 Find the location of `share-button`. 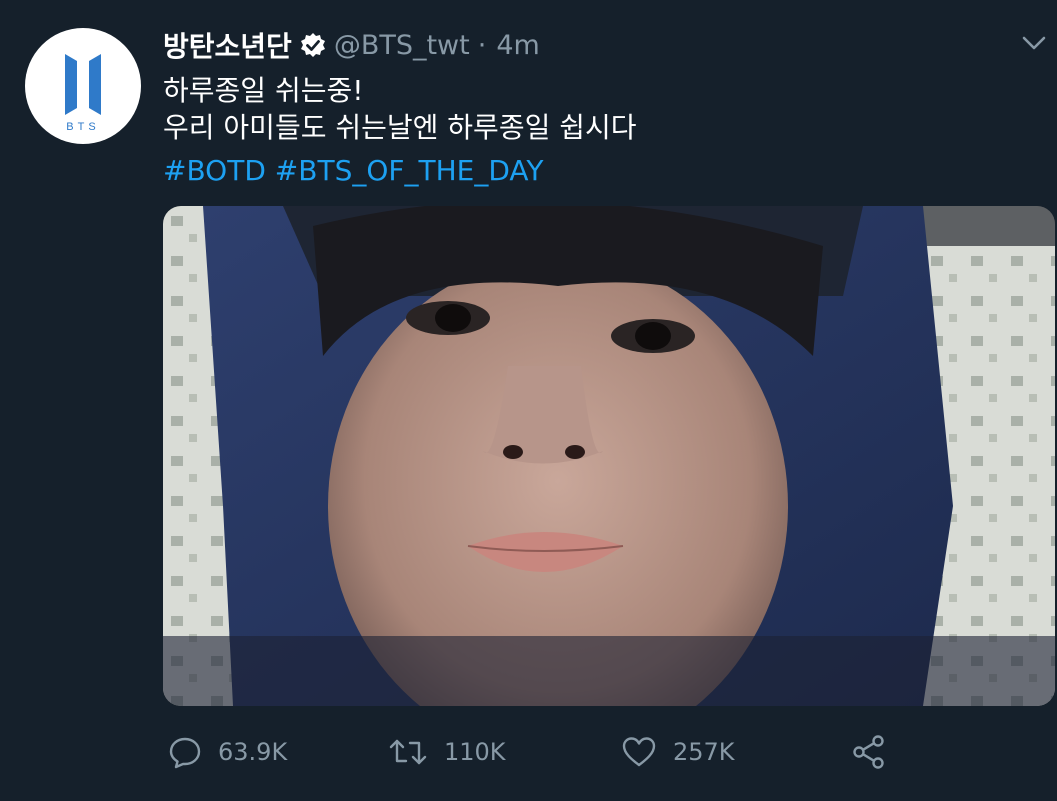

share-button is located at coordinates (869, 752).